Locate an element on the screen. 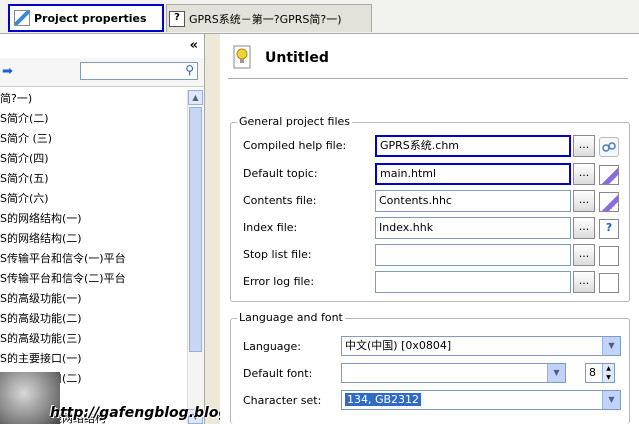 This screenshot has height=424, width=639. help-topic-icon: ? is located at coordinates (177, 18).